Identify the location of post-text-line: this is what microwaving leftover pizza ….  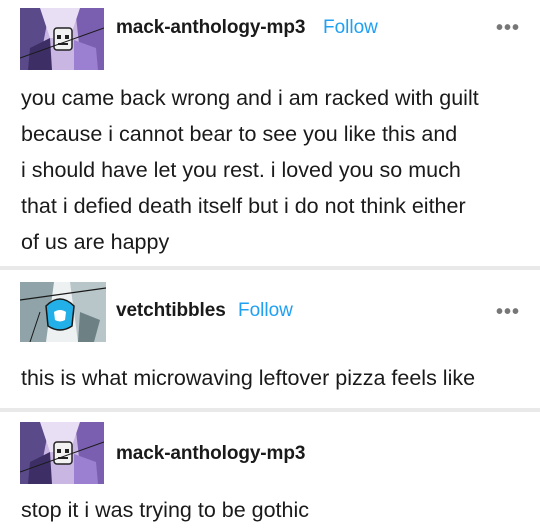
(248, 378).